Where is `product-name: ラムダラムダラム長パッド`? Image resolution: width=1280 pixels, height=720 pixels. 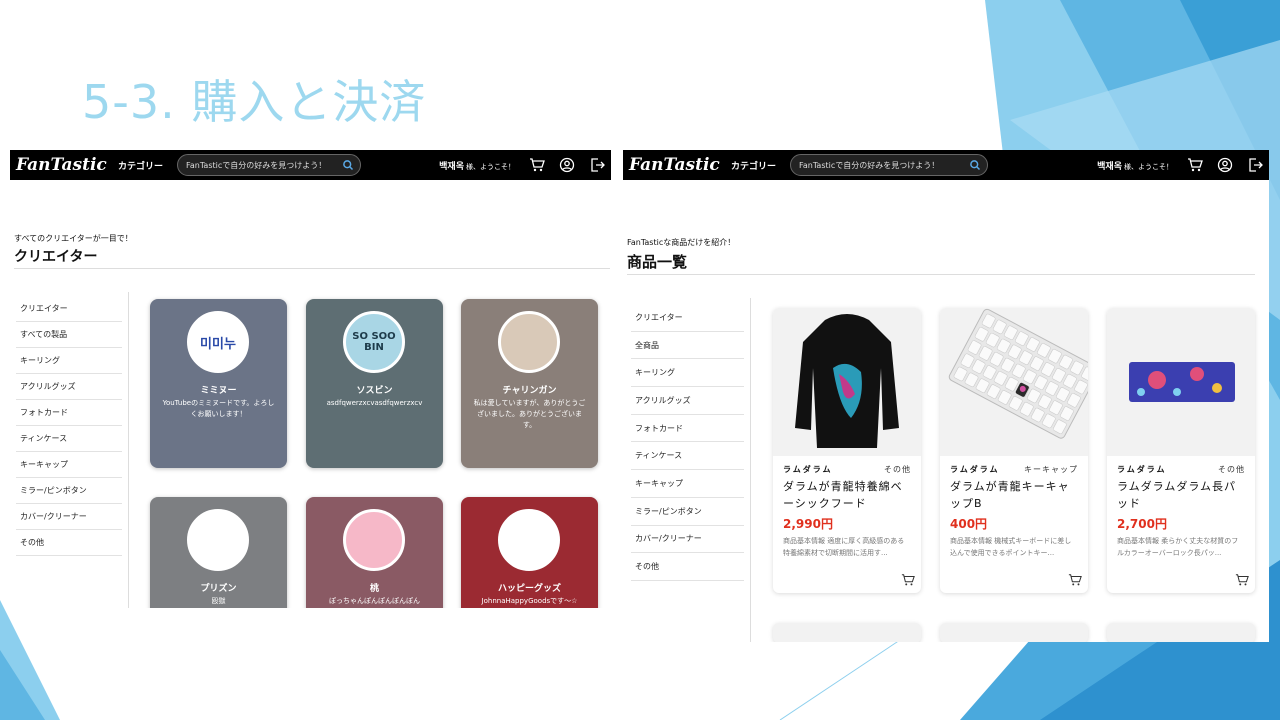 product-name: ラムダラムダラム長パッド is located at coordinates (1181, 495).